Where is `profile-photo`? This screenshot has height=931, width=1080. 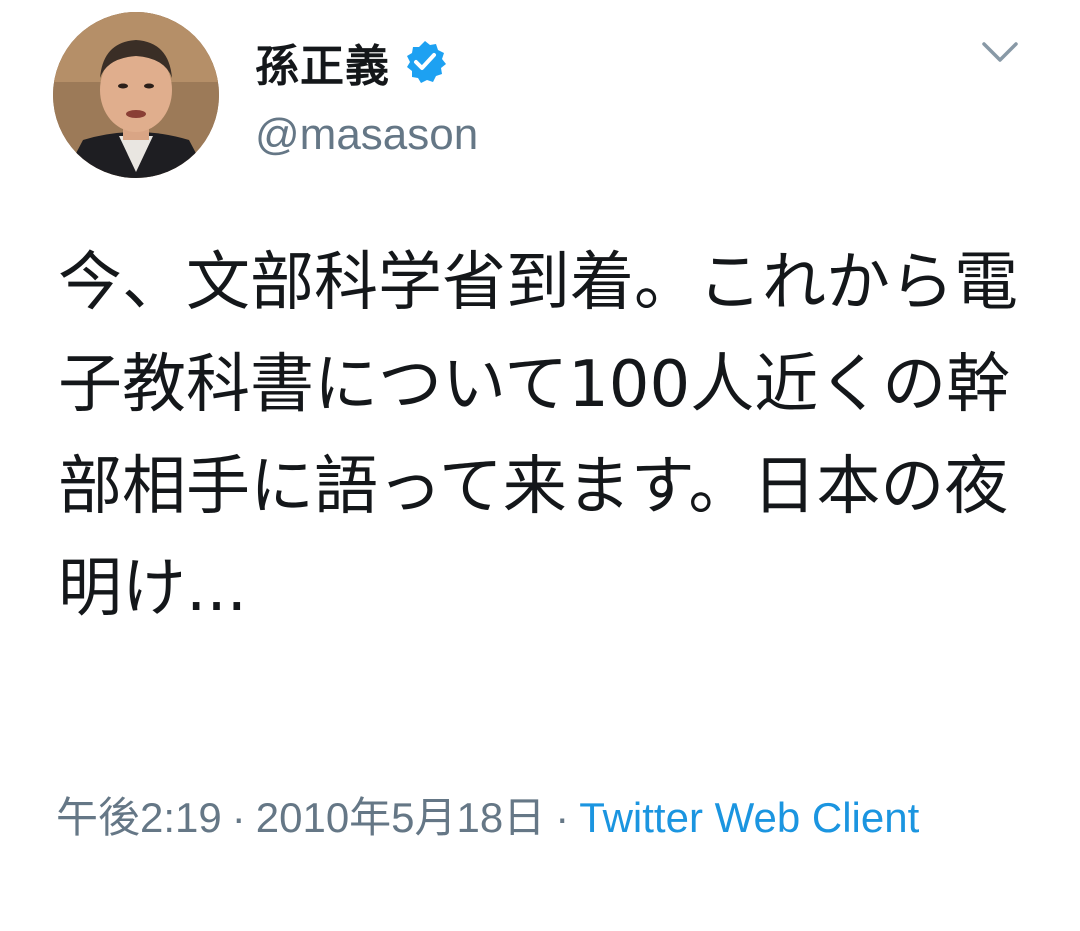 profile-photo is located at coordinates (136, 95).